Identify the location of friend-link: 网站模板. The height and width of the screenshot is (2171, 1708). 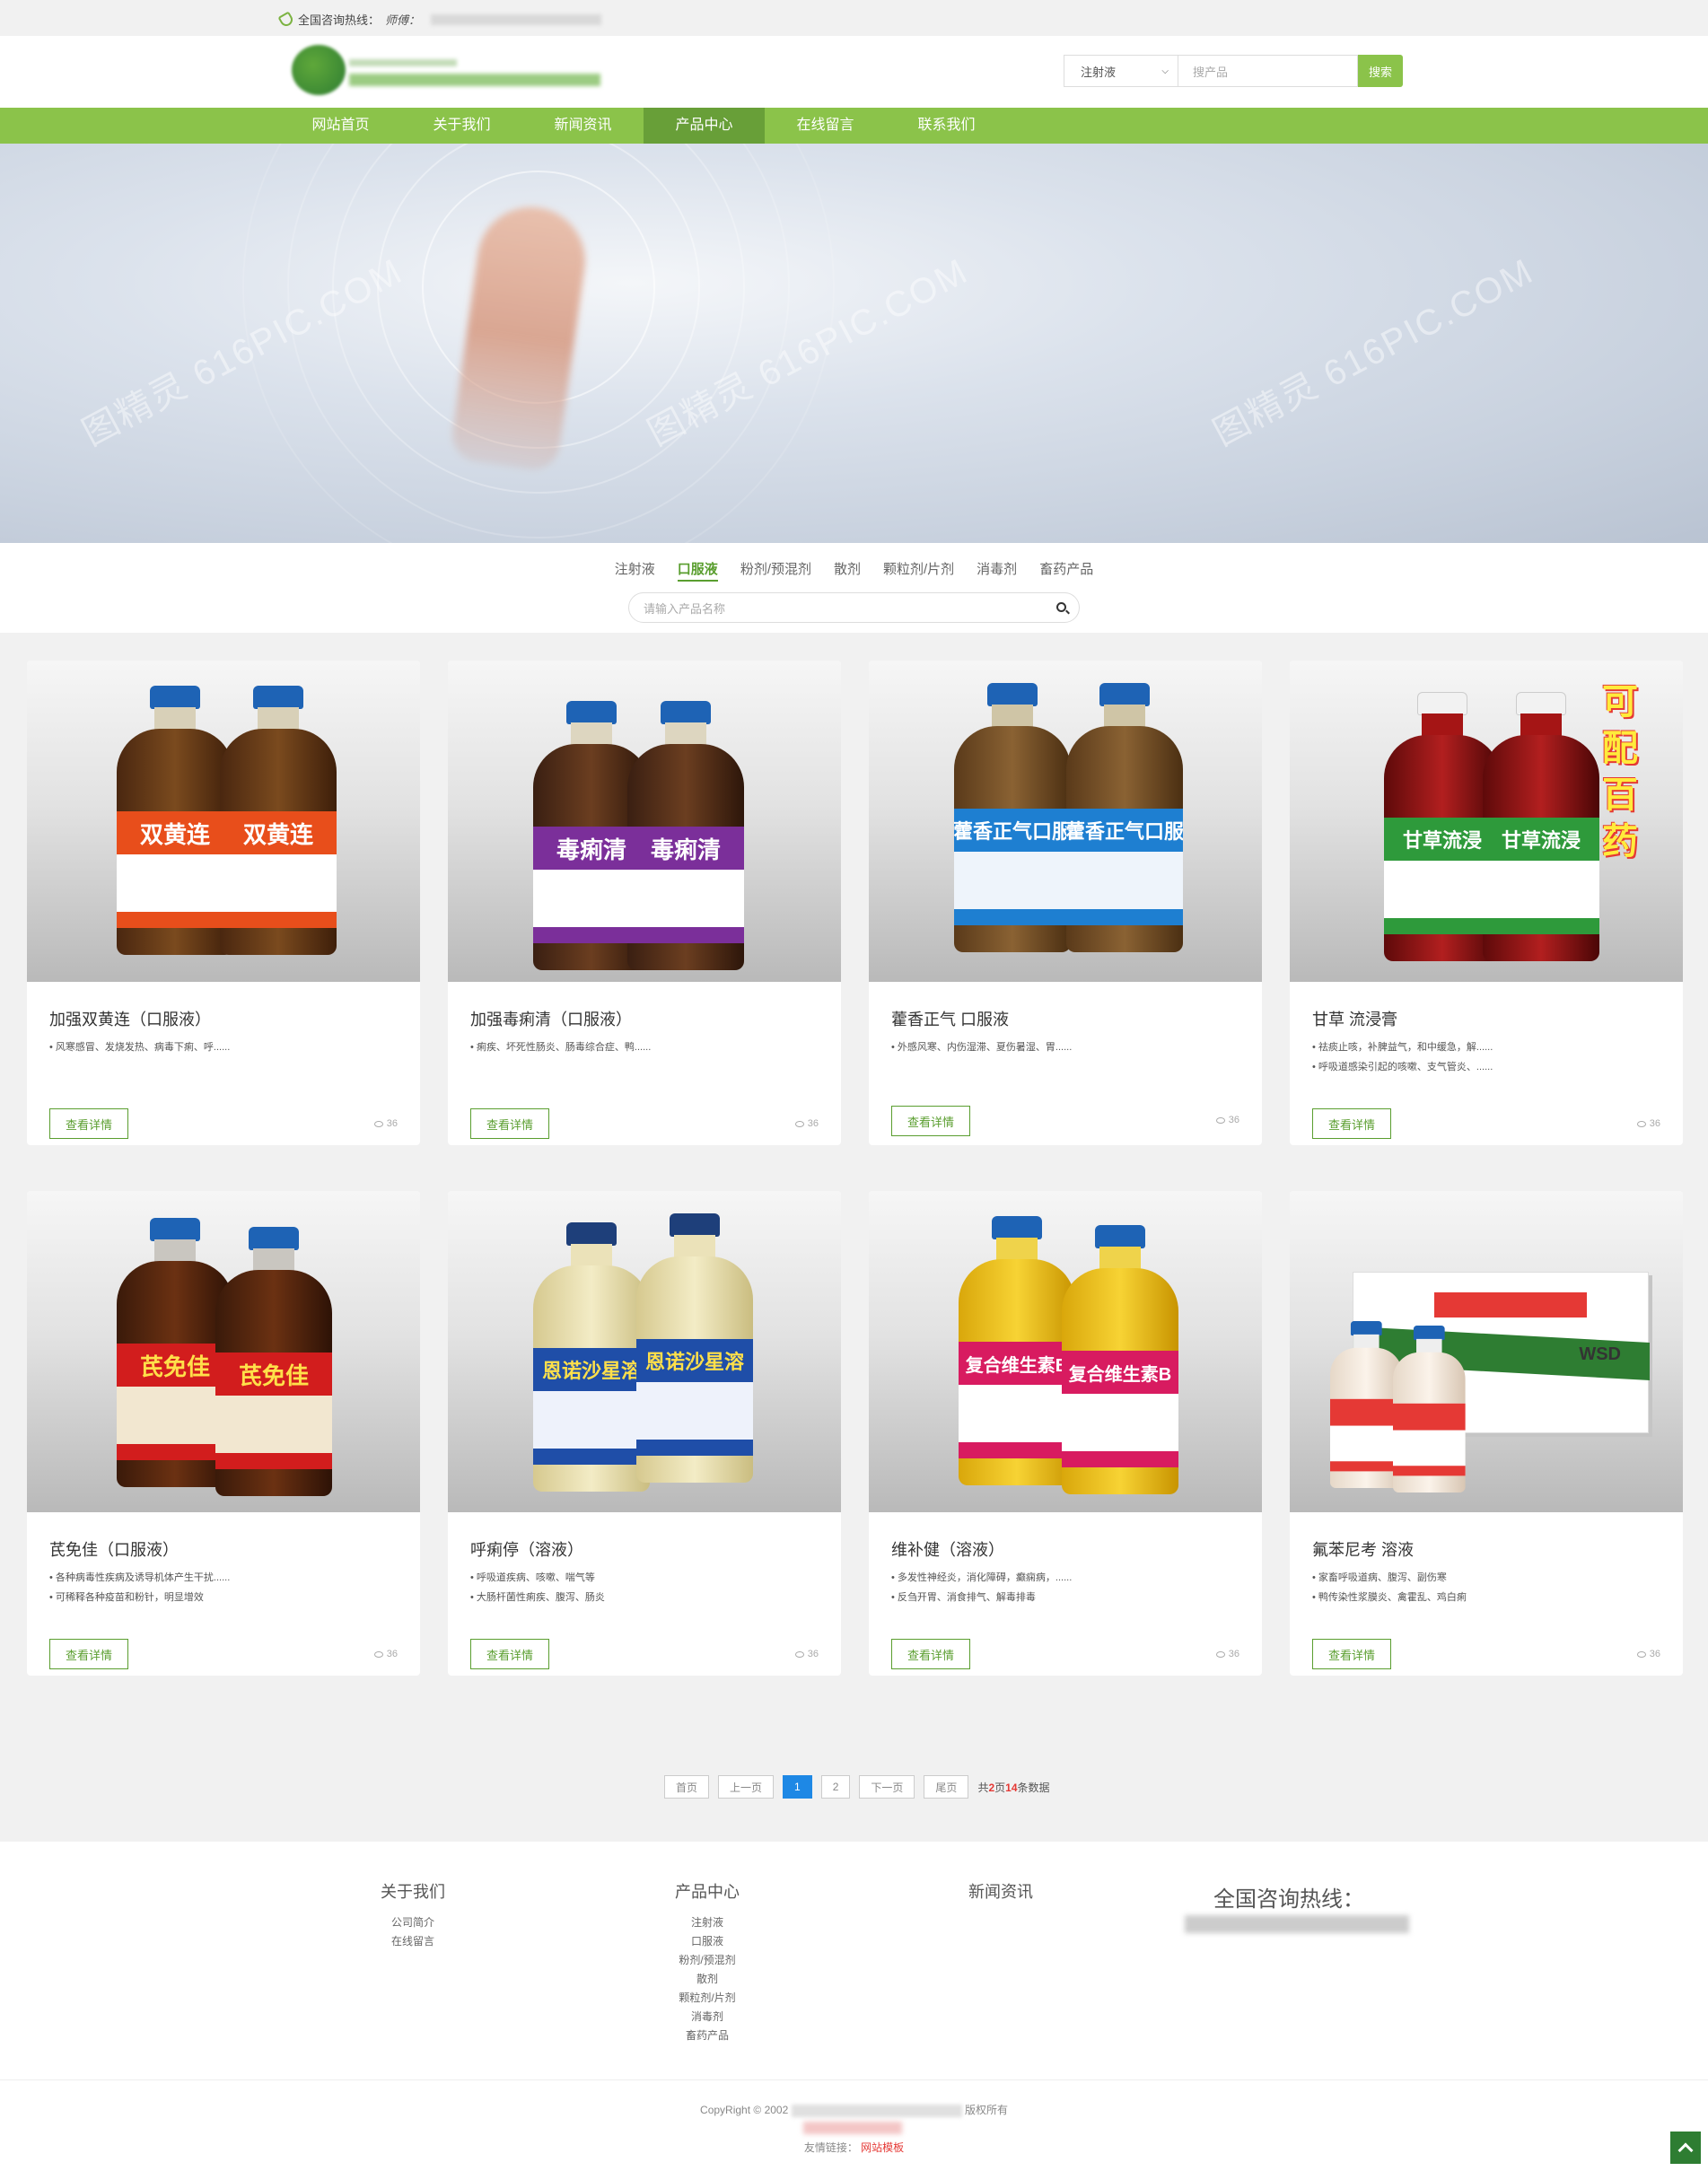
(883, 2148).